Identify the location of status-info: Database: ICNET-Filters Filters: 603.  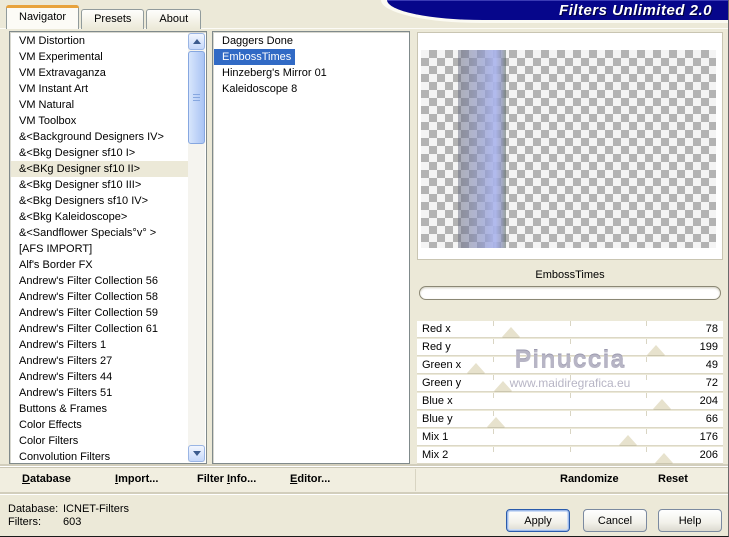
(68, 516).